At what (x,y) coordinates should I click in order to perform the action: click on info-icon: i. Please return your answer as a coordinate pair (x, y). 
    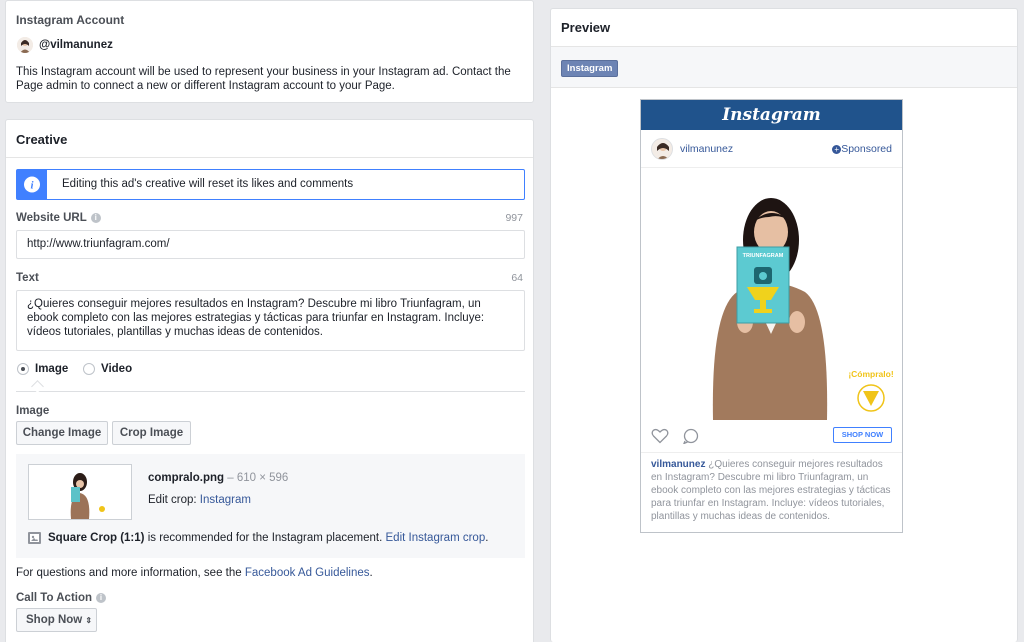
    Looking at the image, I should click on (32, 184).